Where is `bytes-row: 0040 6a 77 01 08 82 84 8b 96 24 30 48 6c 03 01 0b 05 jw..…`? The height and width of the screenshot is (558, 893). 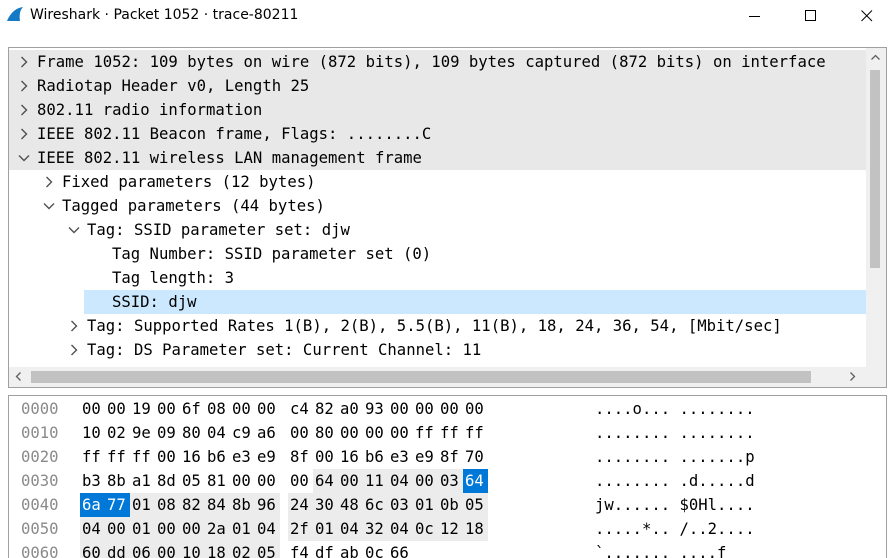
bytes-row: 0040 6a 77 01 08 82 84 8b 96 24 30 48 6c 03 01 0b 05 jw..… is located at coordinates (447, 505).